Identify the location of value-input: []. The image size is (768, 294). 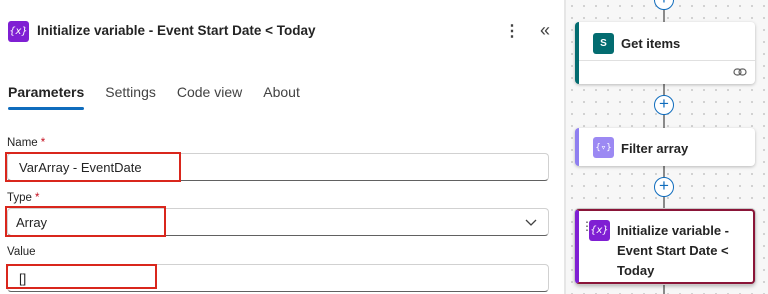
(278, 278).